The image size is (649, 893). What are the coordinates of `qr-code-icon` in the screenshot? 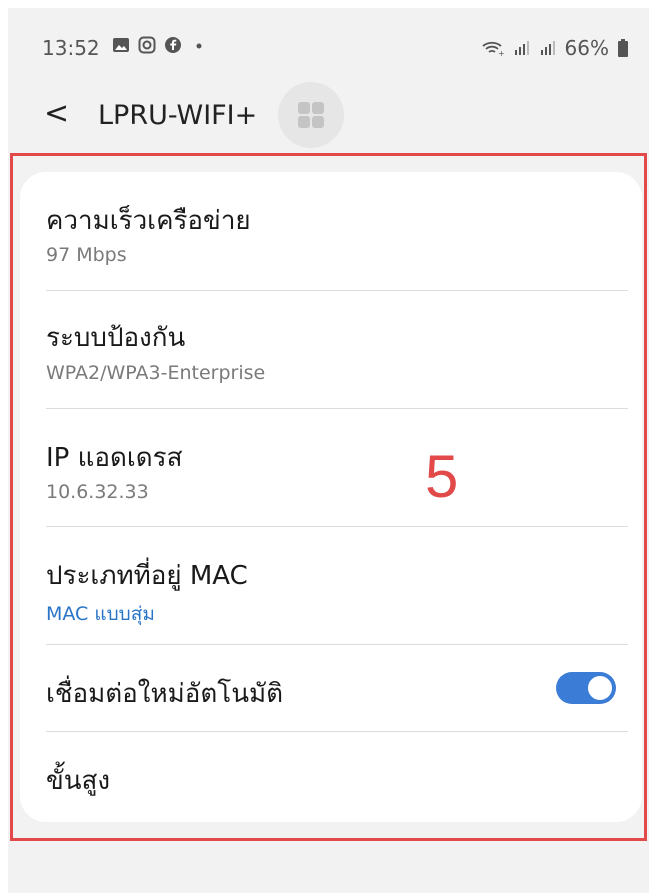 It's located at (304, 108).